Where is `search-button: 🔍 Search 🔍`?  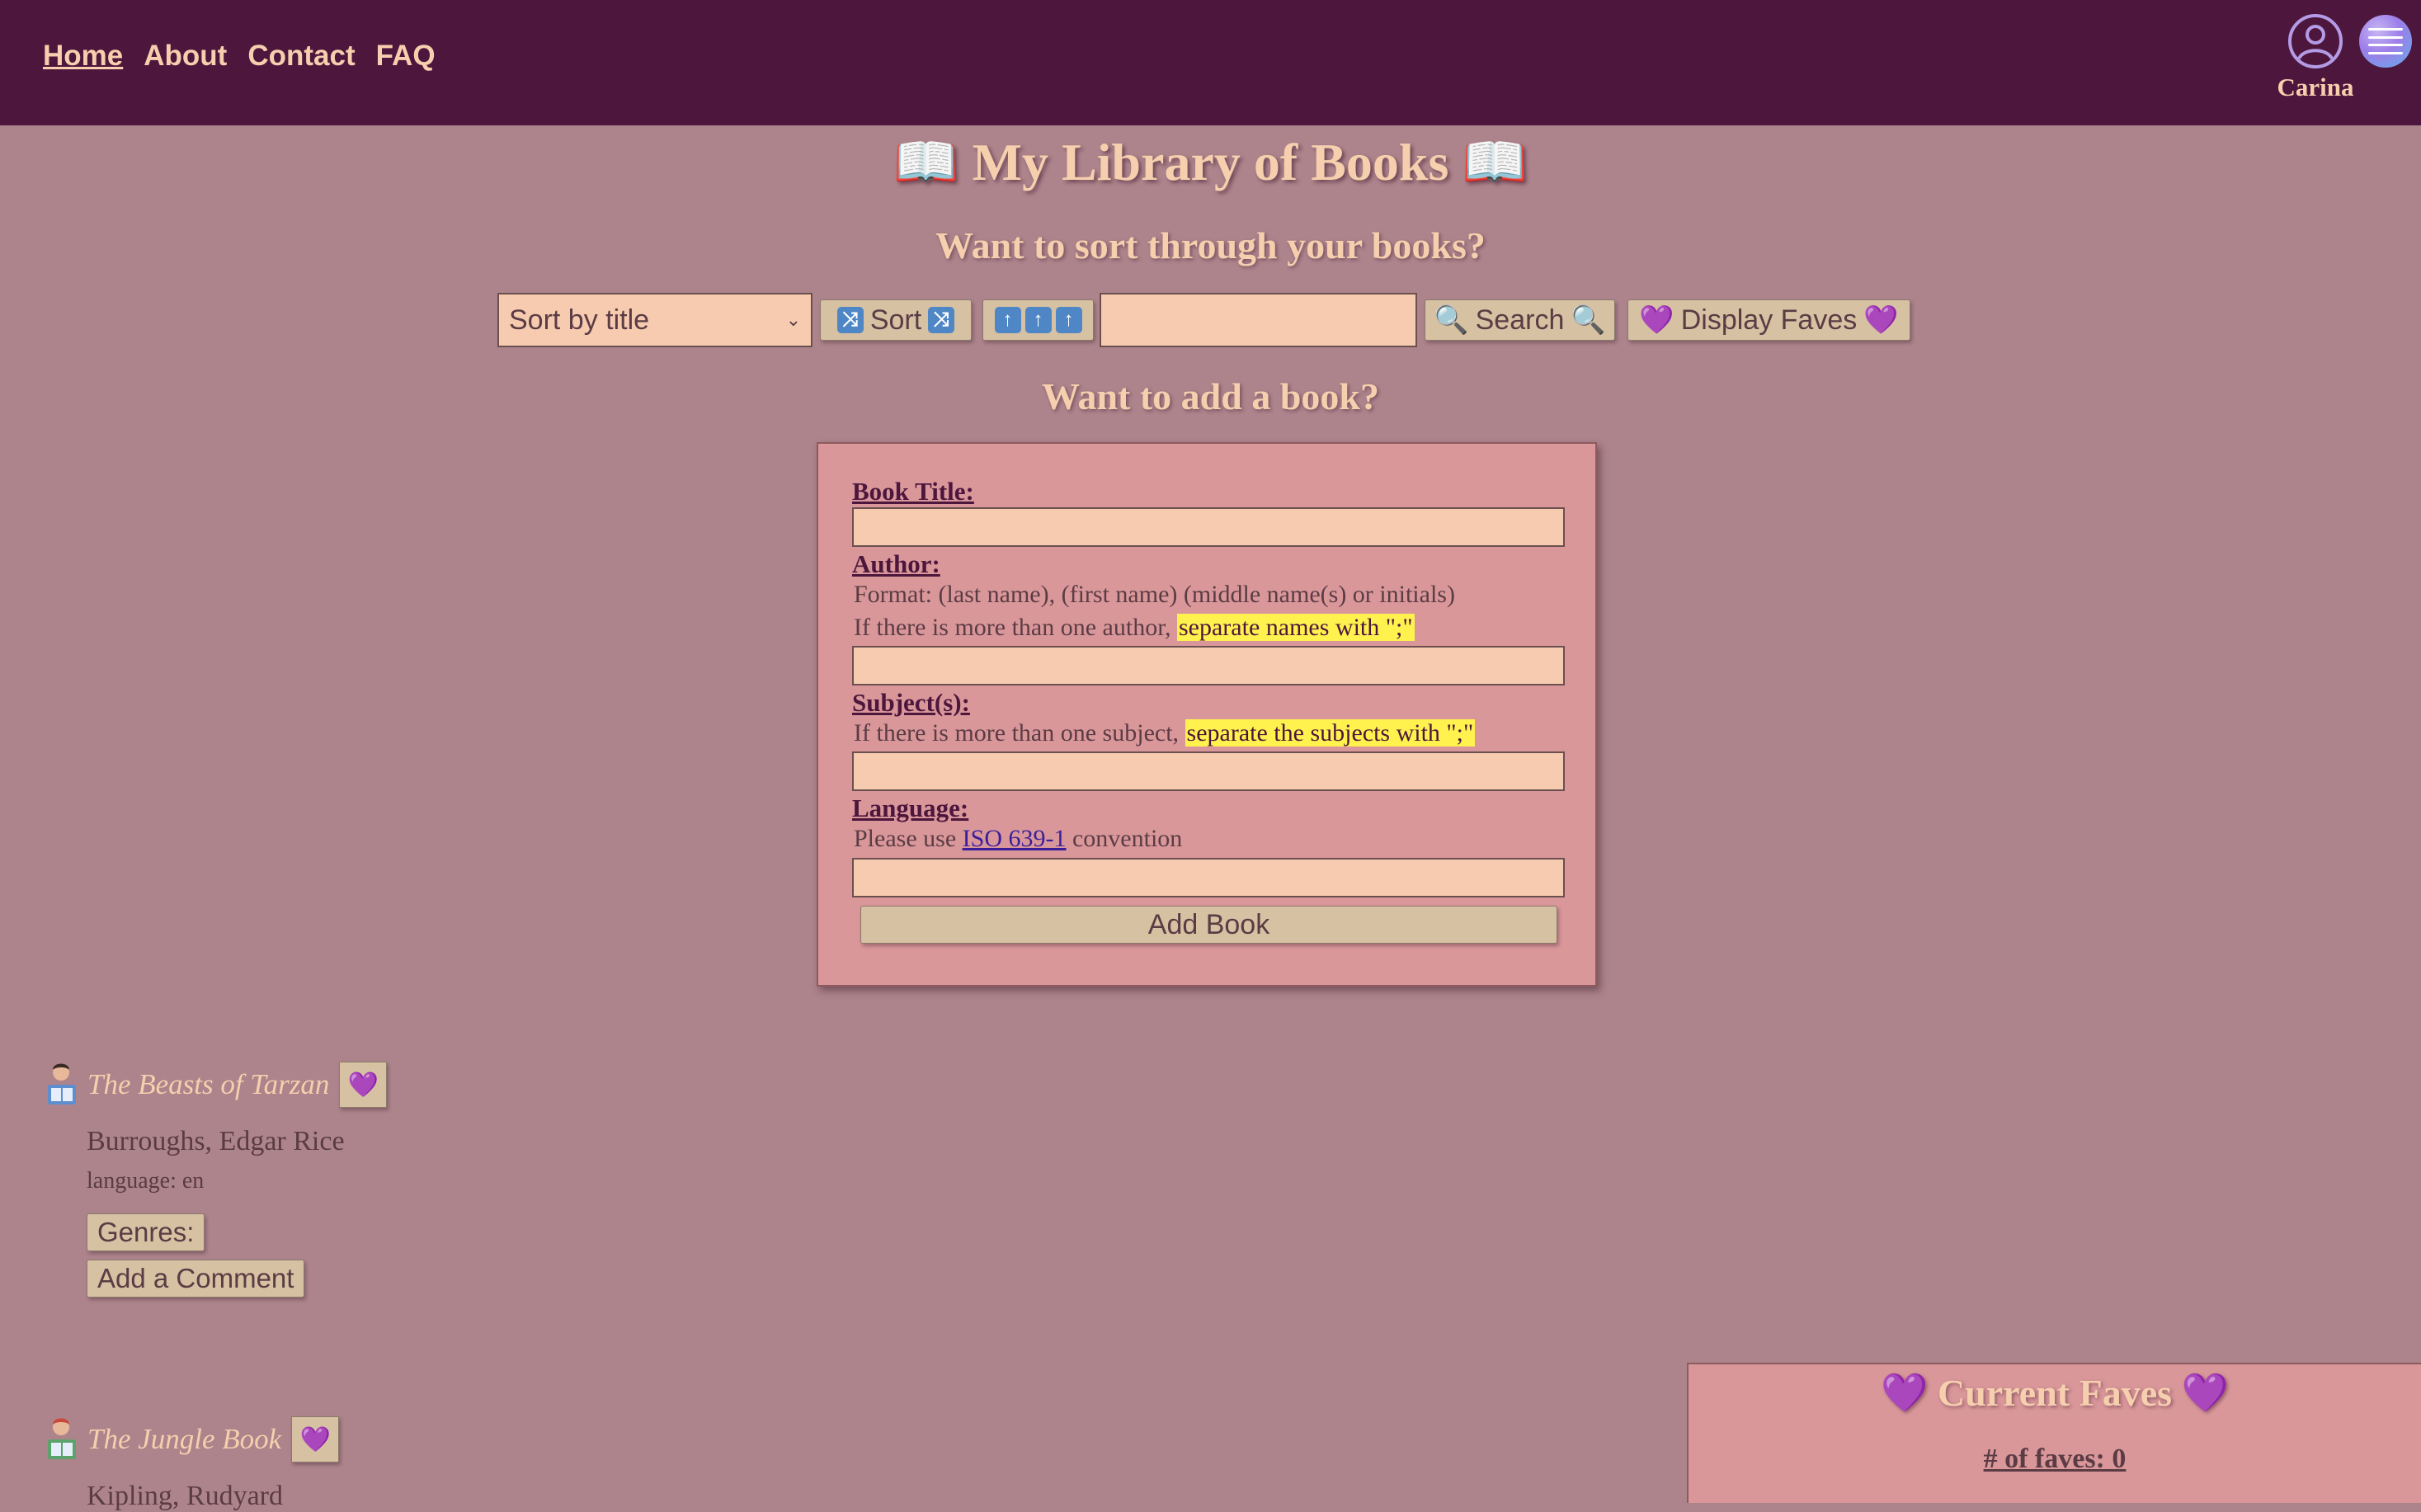
search-button: 🔍 Search 🔍 is located at coordinates (1520, 320).